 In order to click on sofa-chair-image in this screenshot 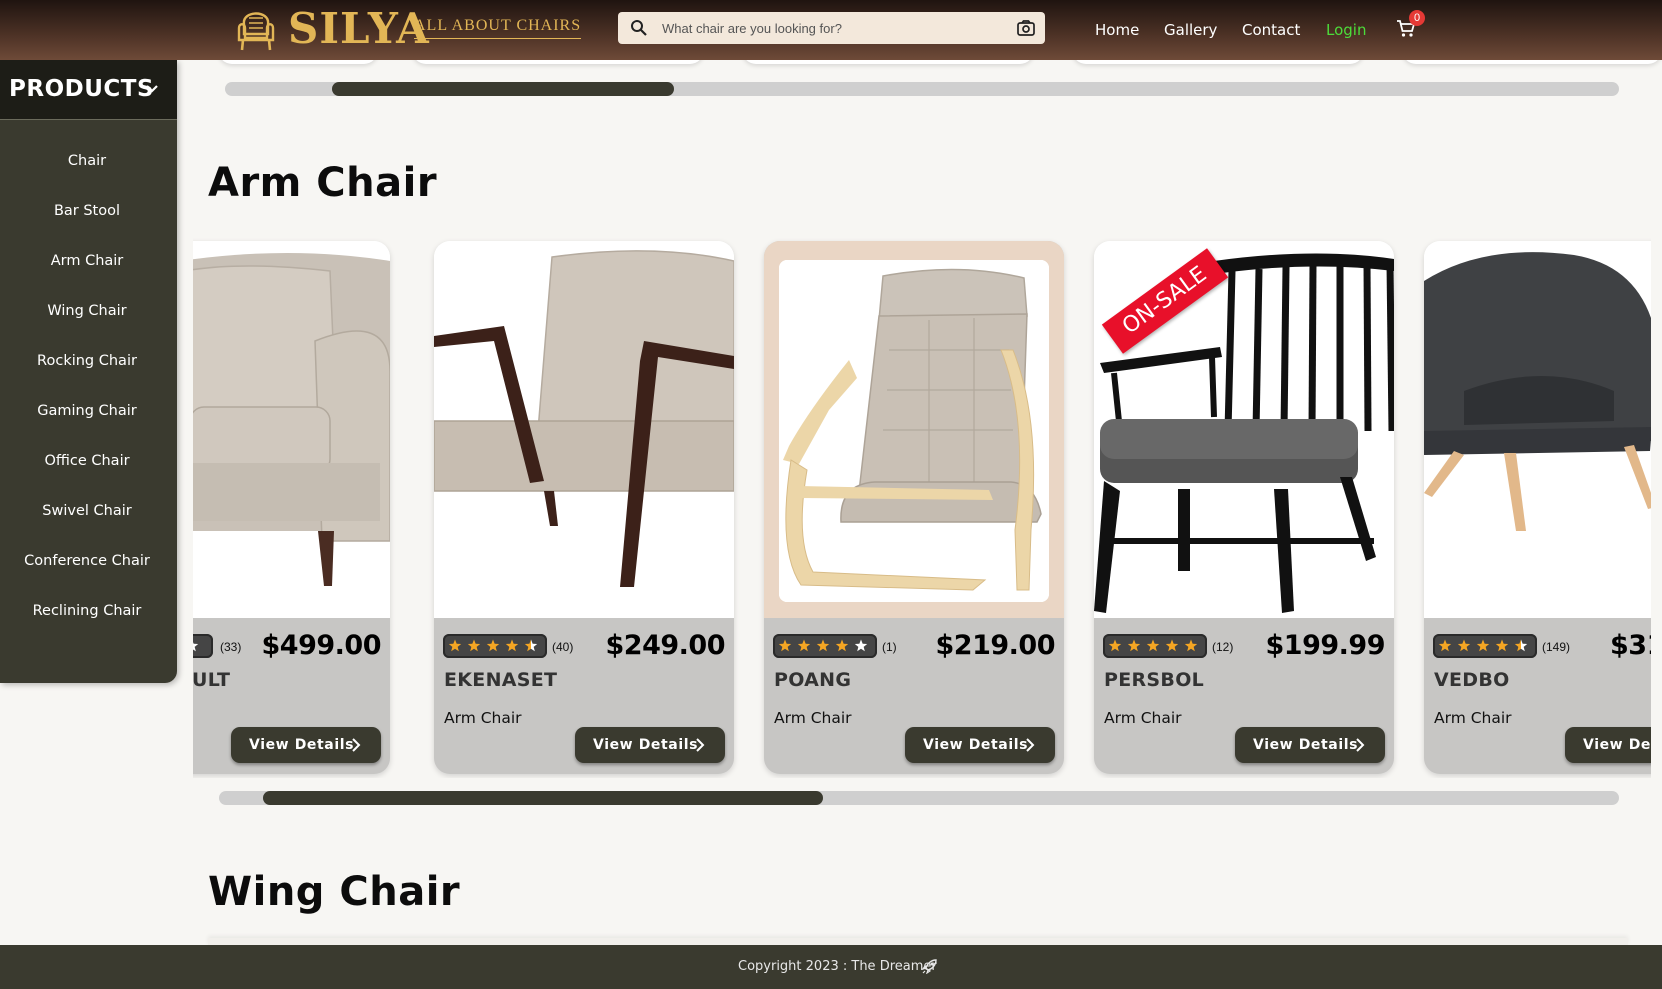, I will do `click(291, 429)`.